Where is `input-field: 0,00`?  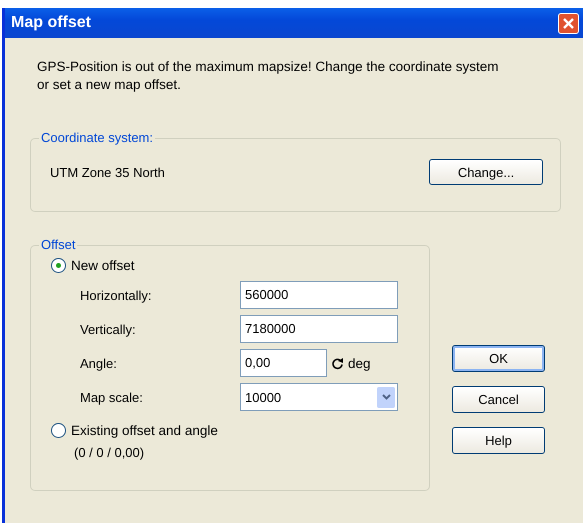 input-field: 0,00 is located at coordinates (283, 363).